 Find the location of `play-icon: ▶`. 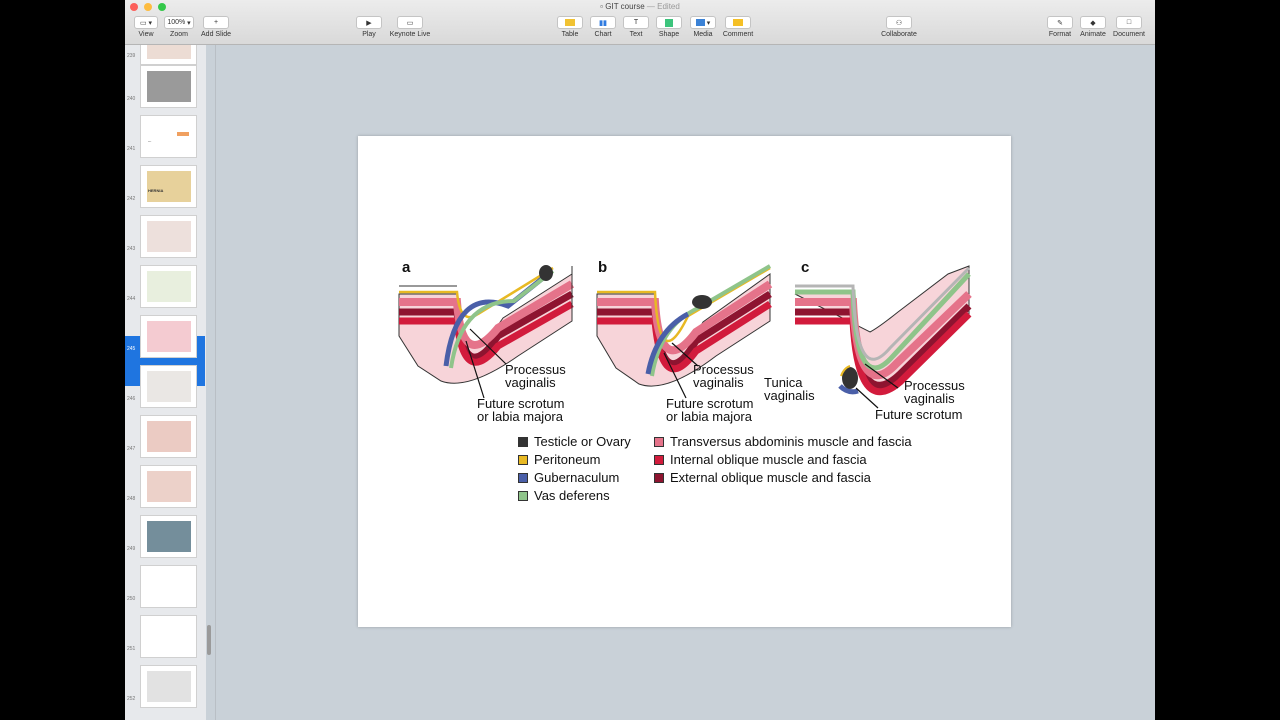

play-icon: ▶ is located at coordinates (369, 22).